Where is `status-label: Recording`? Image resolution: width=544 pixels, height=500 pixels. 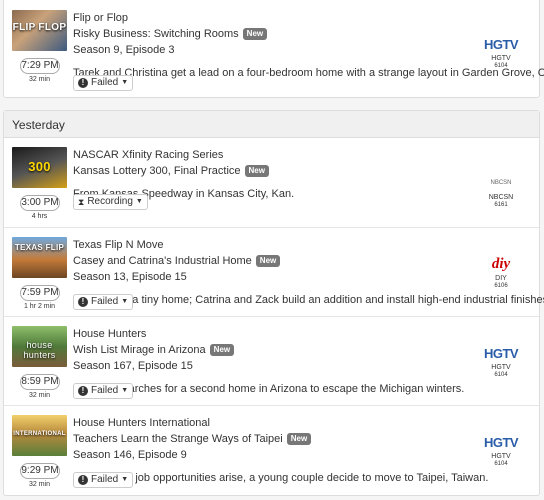
status-label: Recording is located at coordinates (110, 201).